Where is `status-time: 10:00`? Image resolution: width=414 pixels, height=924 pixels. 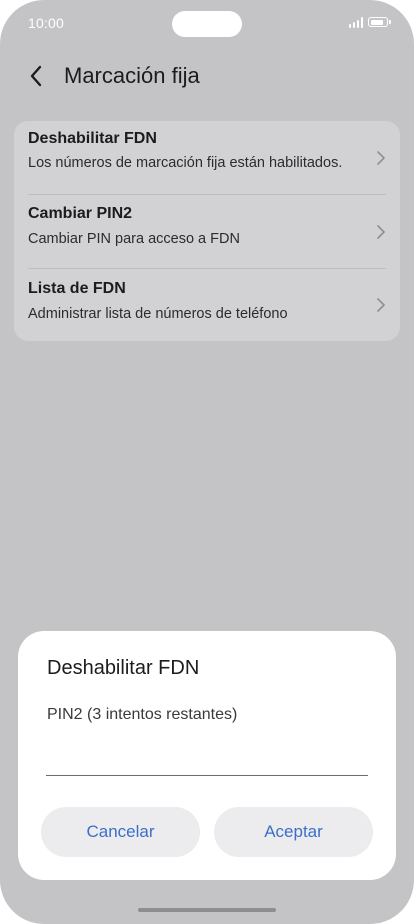 status-time: 10:00 is located at coordinates (46, 23).